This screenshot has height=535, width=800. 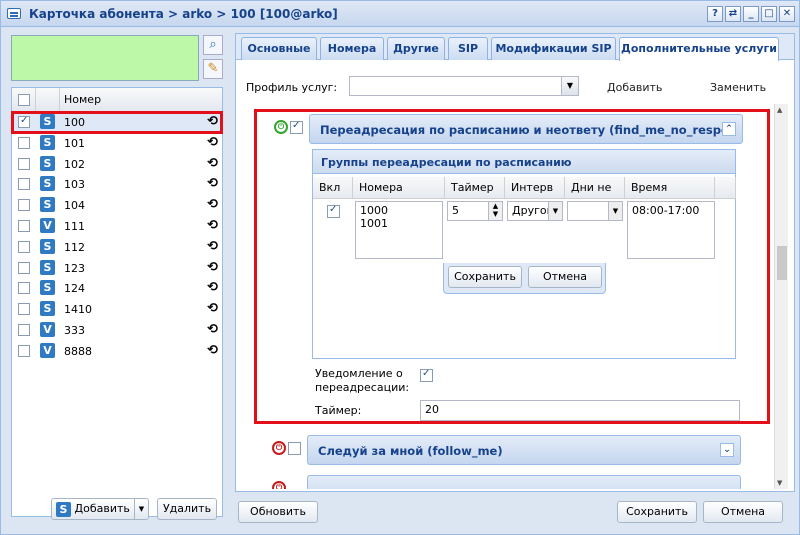 I want to click on profile-select: ▼, so click(x=464, y=86).